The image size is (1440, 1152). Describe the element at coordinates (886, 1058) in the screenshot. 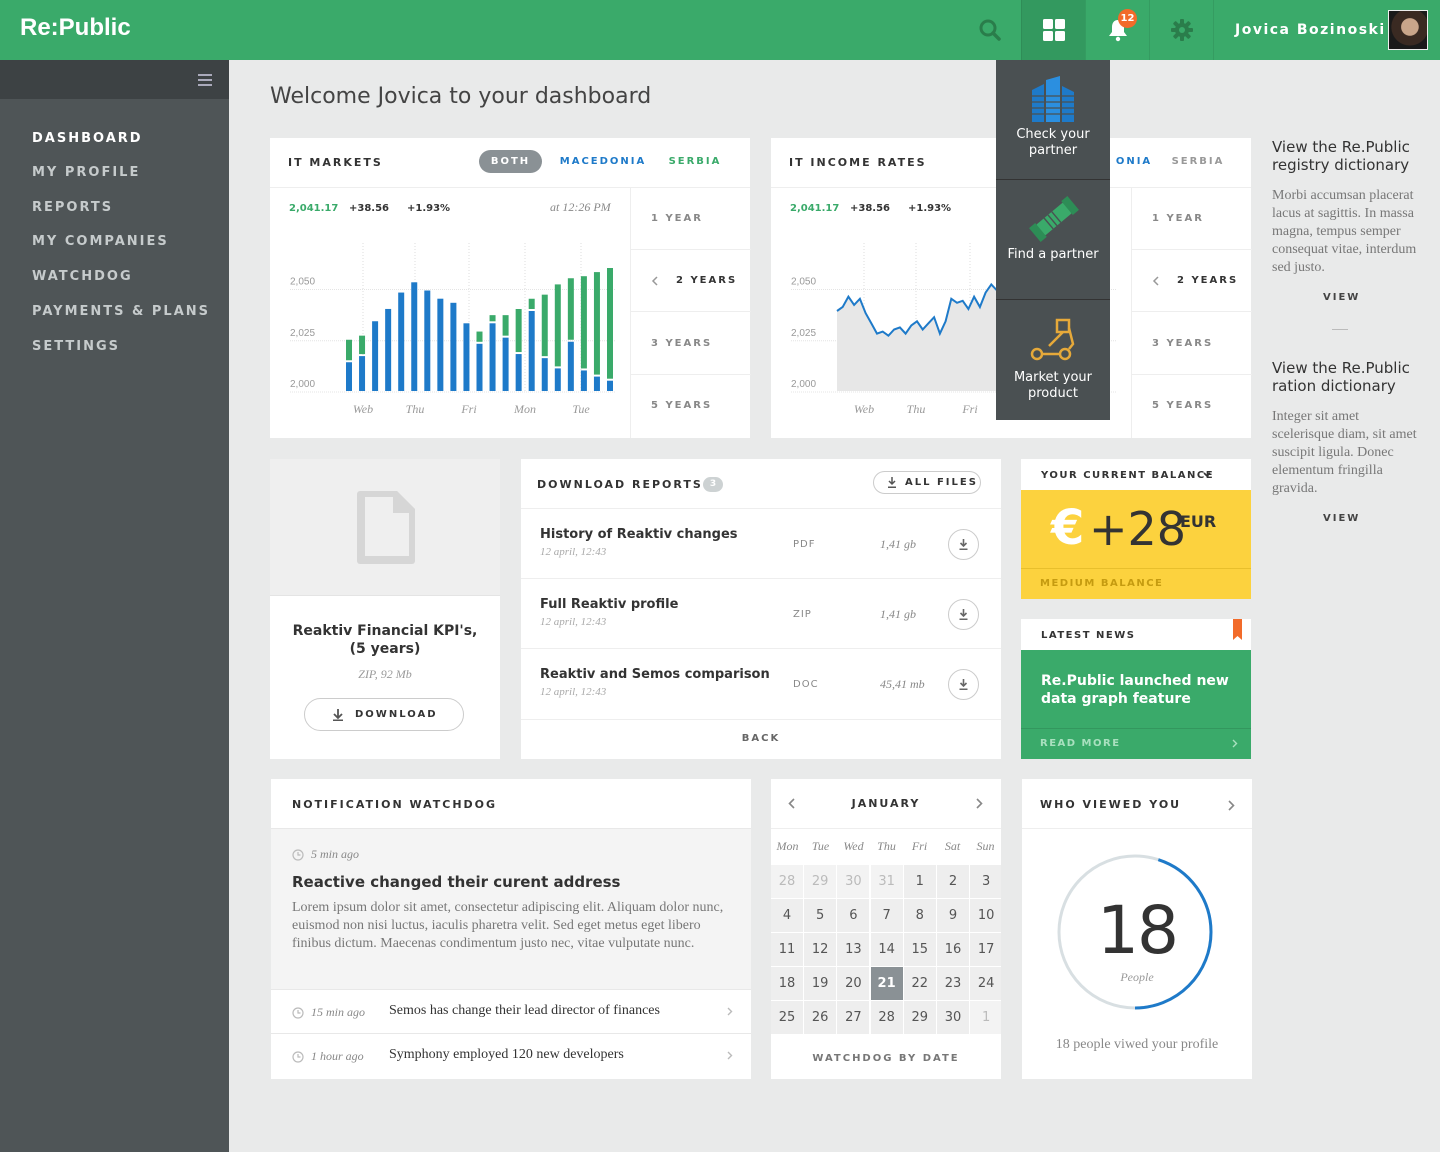

I see `calendar-footer: WATCHDOG BY DATE` at that location.